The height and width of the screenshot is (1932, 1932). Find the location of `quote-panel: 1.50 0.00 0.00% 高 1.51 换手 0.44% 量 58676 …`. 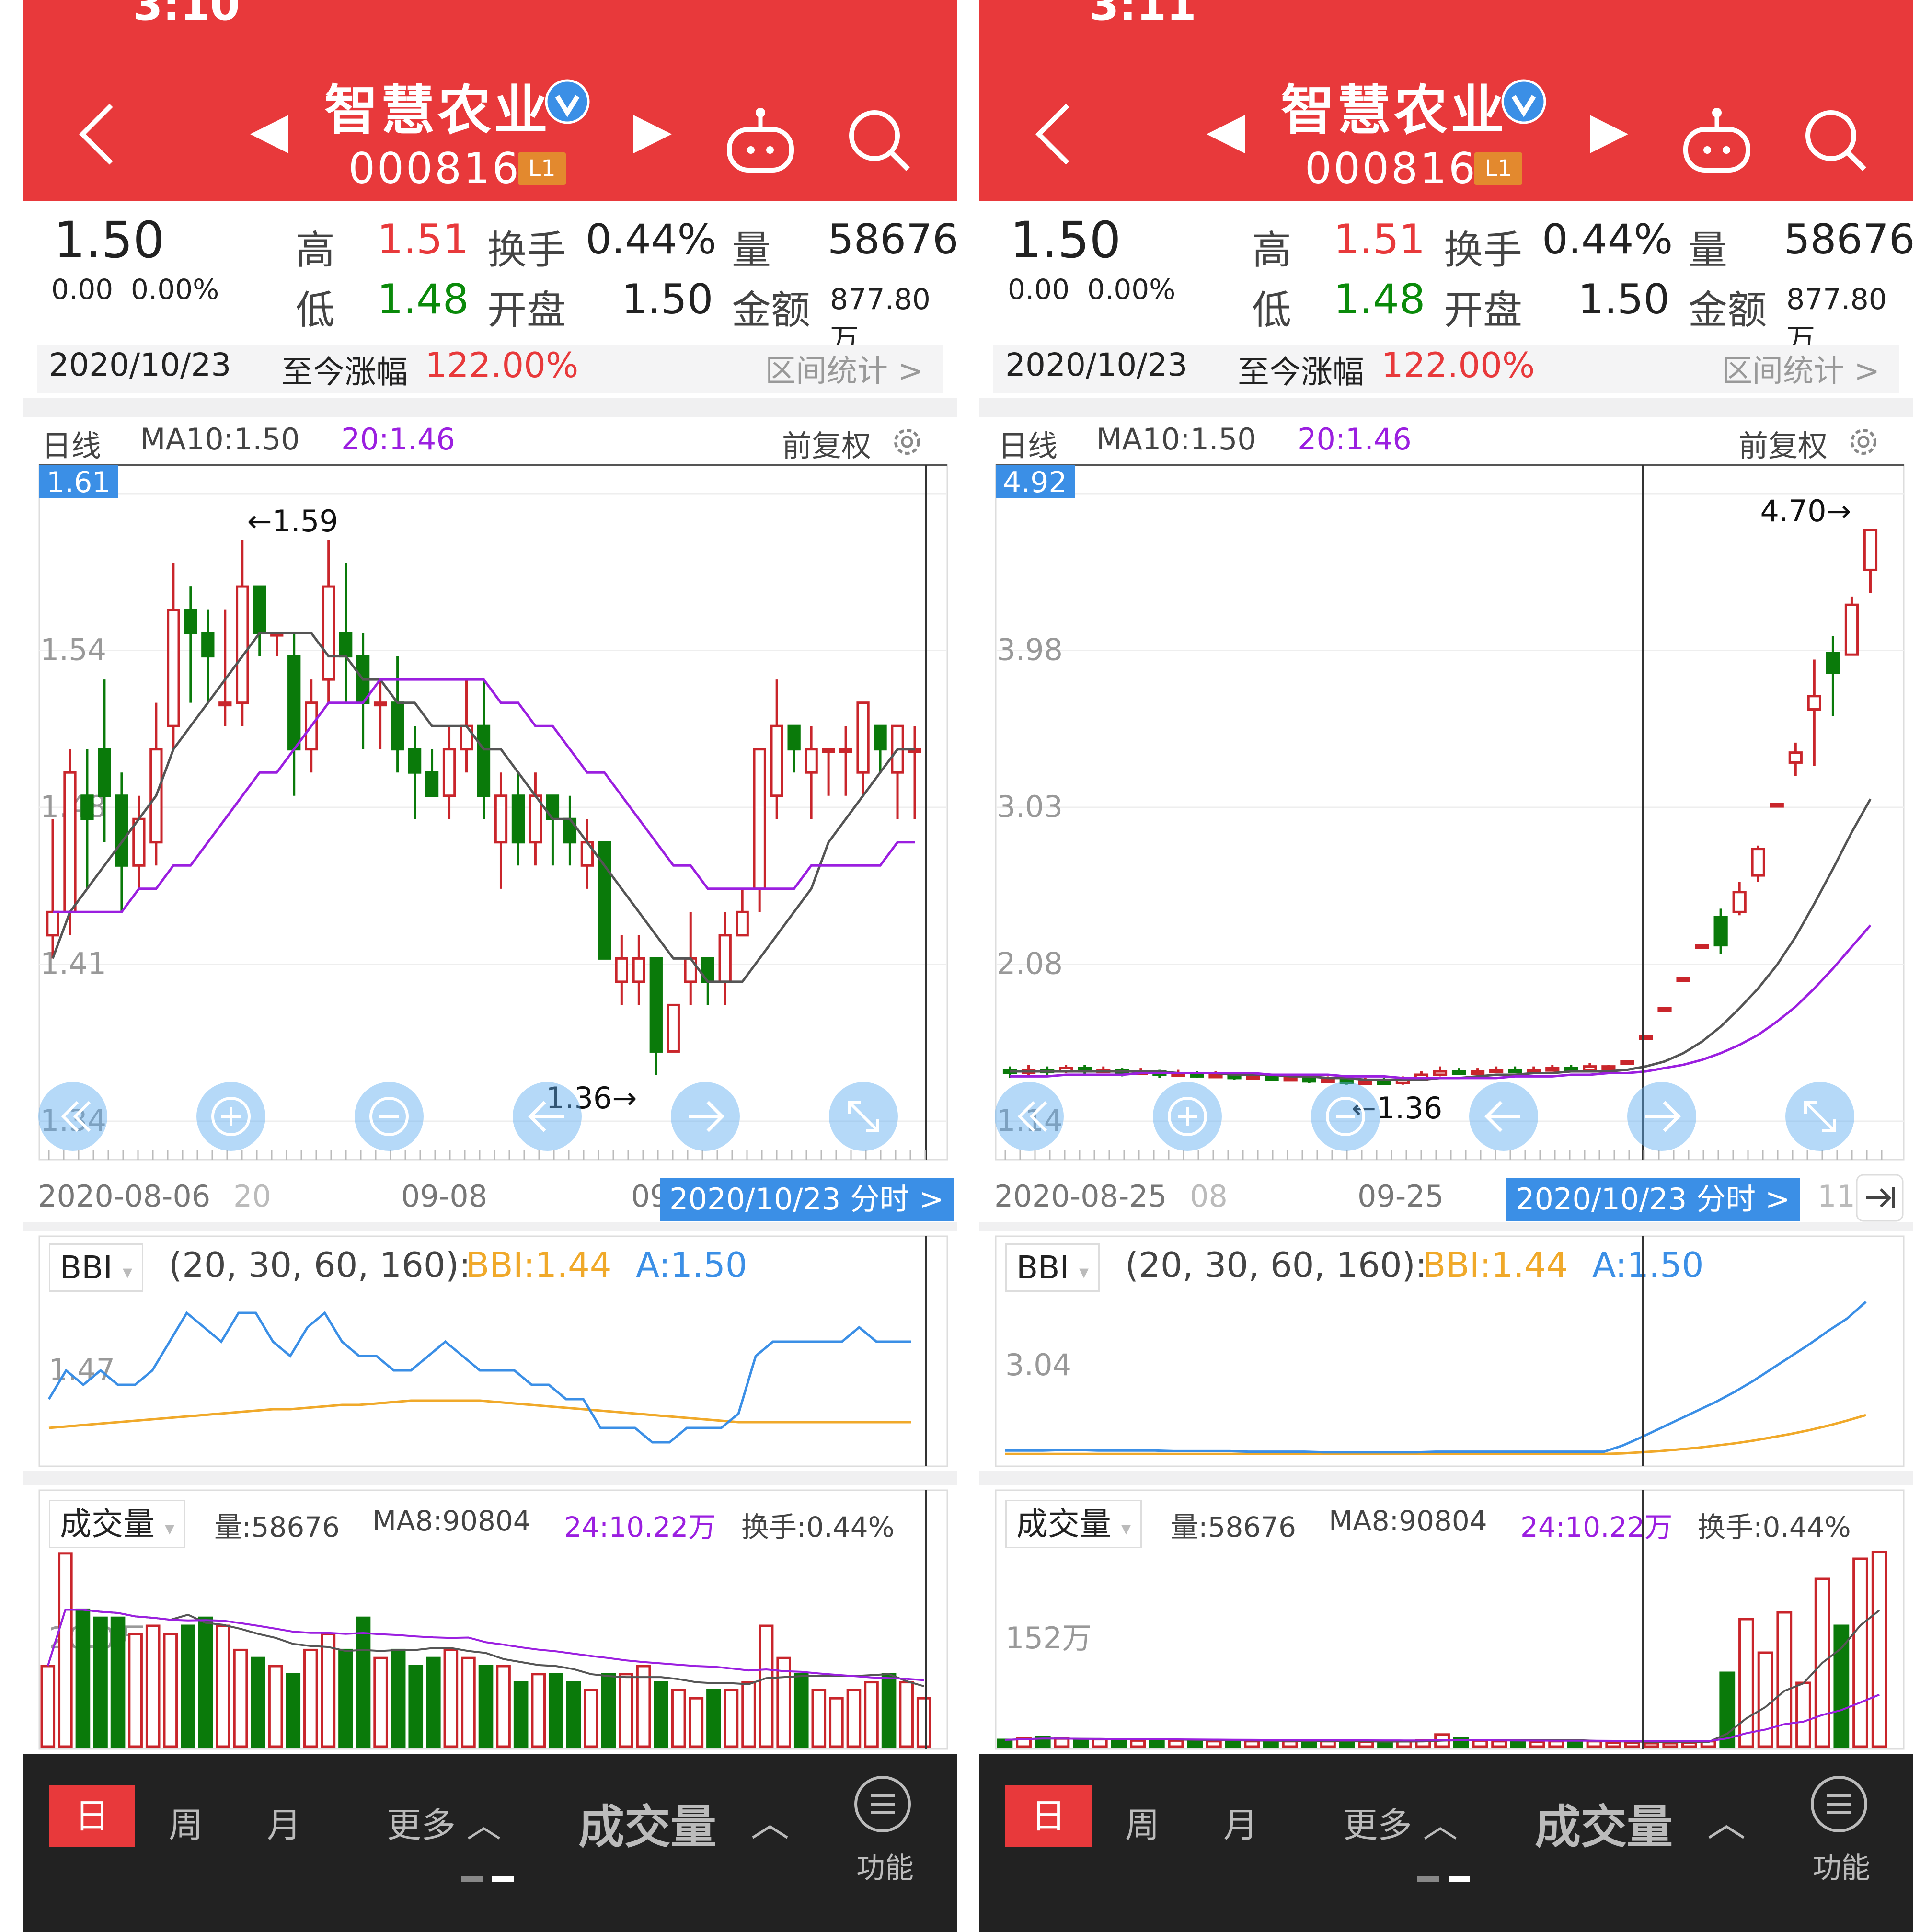

quote-panel: 1.50 0.00 0.00% 高 1.51 换手 0.44% 量 58676 … is located at coordinates (490, 301).